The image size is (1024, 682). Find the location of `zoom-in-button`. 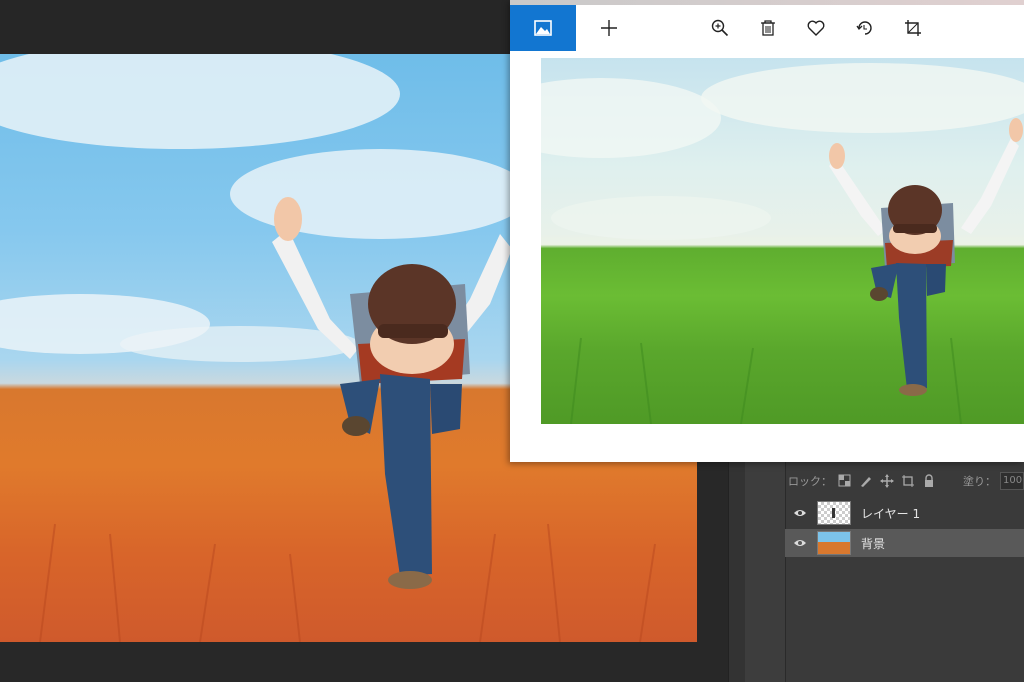

zoom-in-button is located at coordinates (720, 28).